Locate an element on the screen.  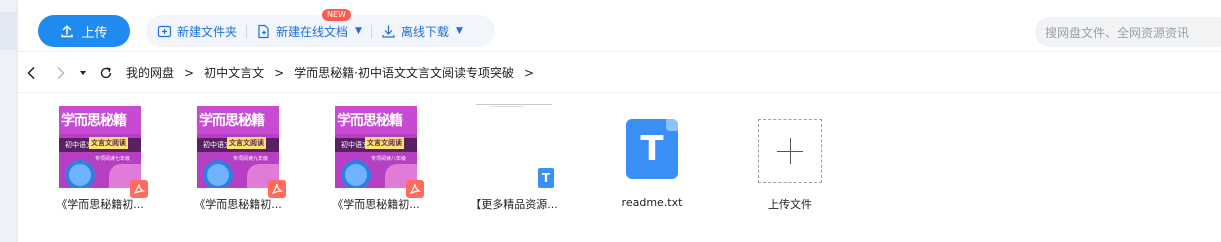
pdf-thumbnail: 学而思秘籍 初中语文 文言文阅读 专项阅读七年级 is located at coordinates (100, 151).